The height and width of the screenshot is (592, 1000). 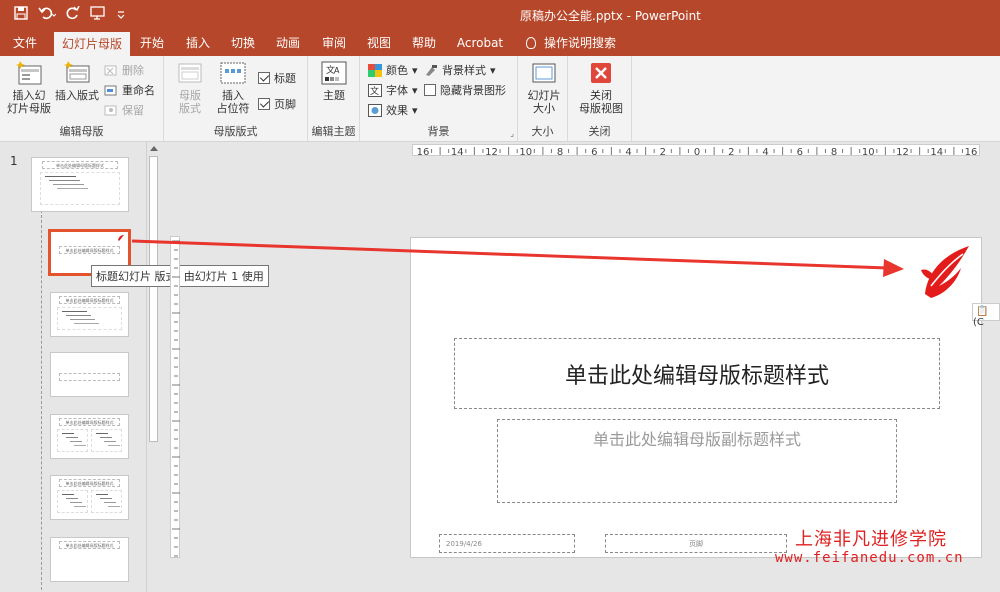 What do you see at coordinates (72, 440) in the screenshot?
I see `thumbnail-layout-5-left` at bounding box center [72, 440].